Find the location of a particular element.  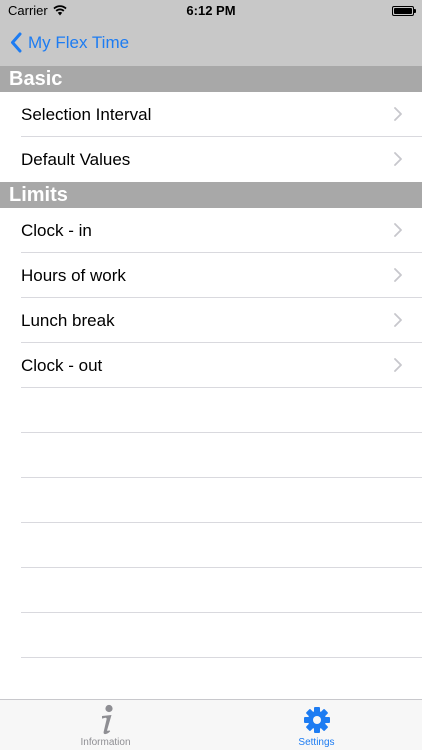

gear-icon is located at coordinates (316, 720).